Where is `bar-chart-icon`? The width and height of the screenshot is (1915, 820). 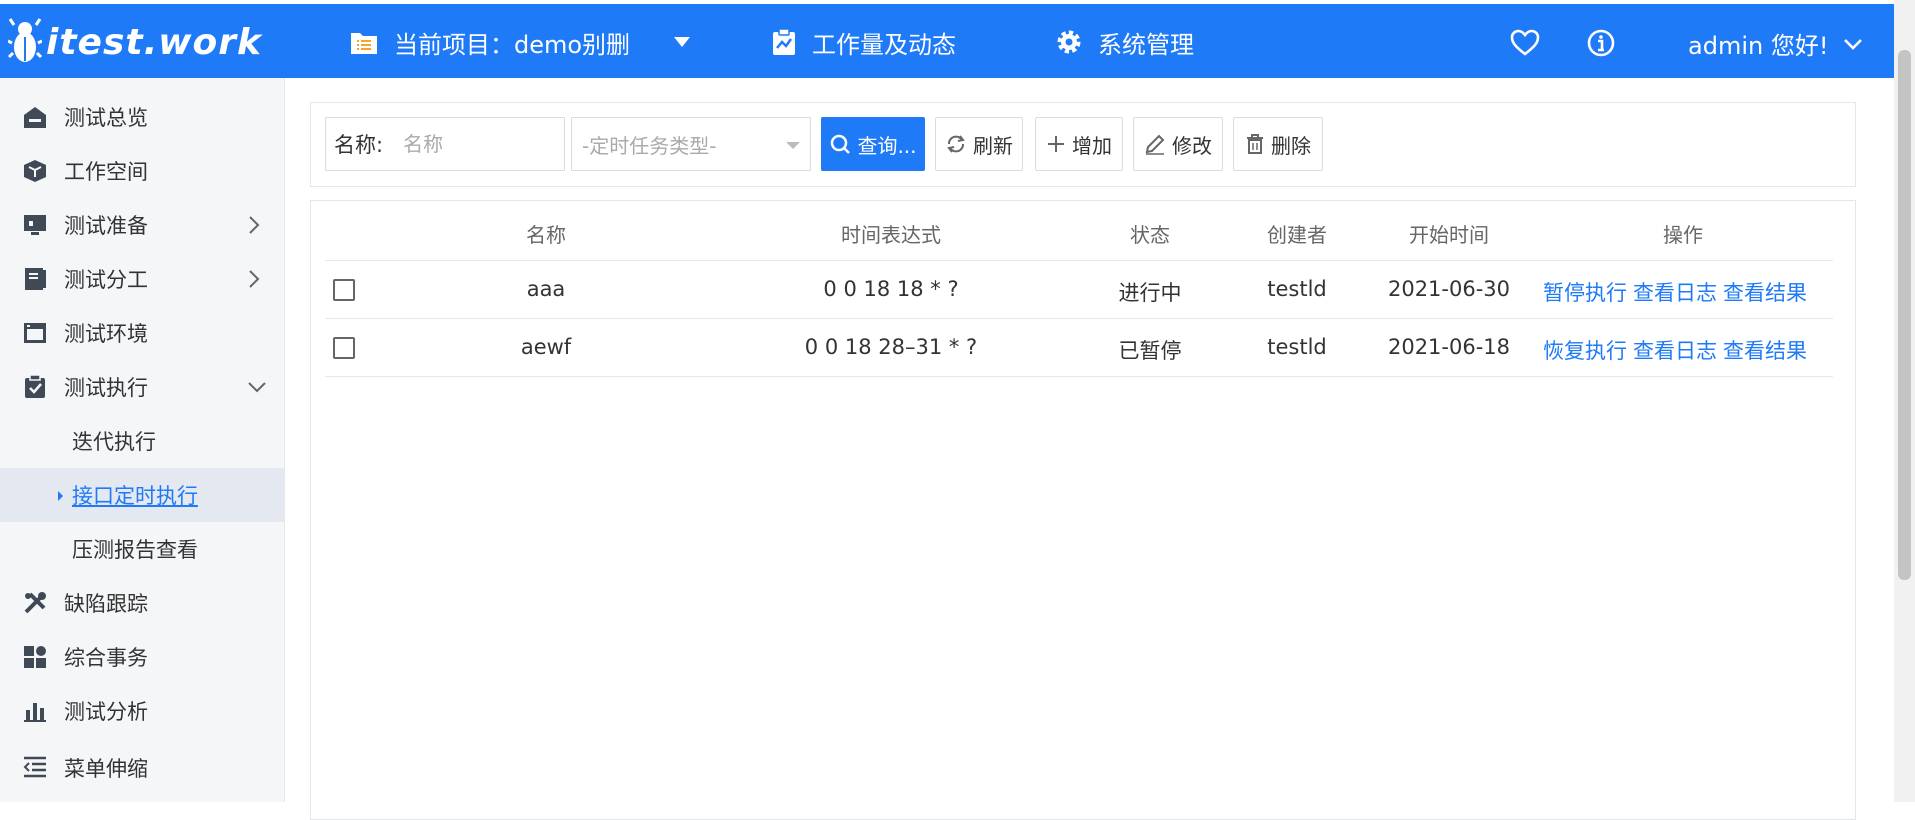
bar-chart-icon is located at coordinates (35, 712).